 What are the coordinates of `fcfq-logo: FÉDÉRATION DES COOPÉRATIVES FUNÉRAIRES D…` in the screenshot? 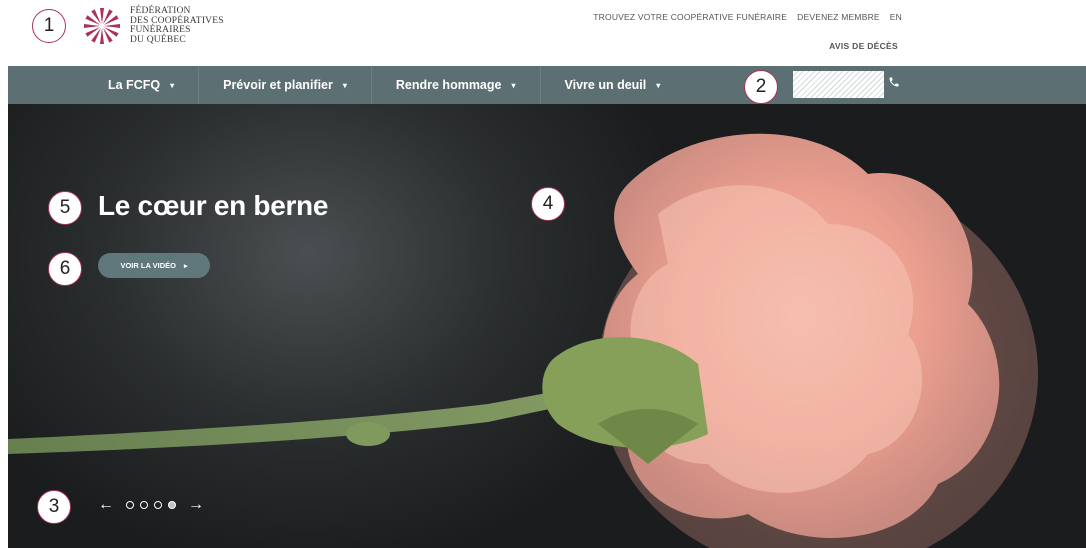 It's located at (153, 26).